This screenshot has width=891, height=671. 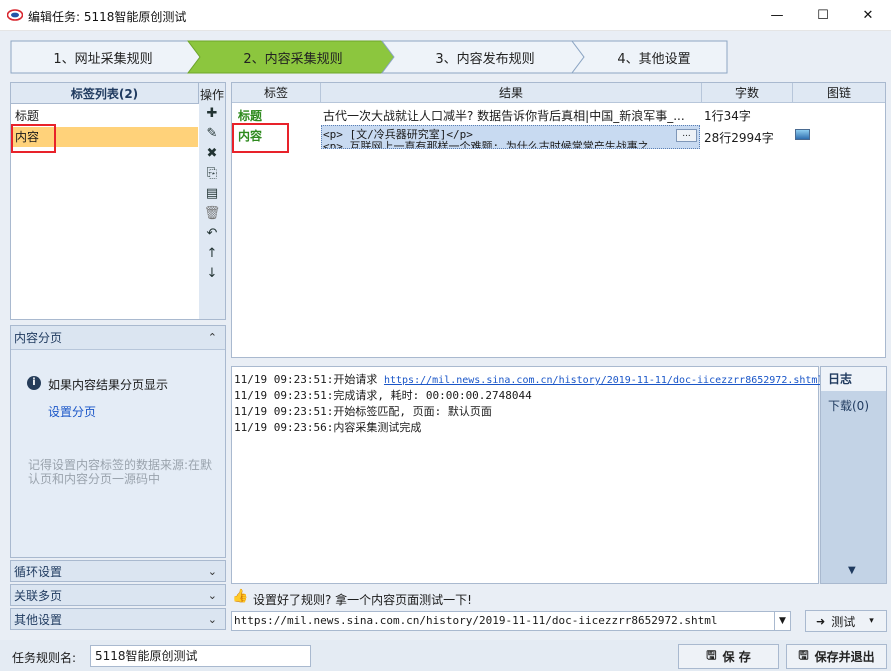 What do you see at coordinates (15, 15) in the screenshot?
I see `app-logo-icon` at bounding box center [15, 15].